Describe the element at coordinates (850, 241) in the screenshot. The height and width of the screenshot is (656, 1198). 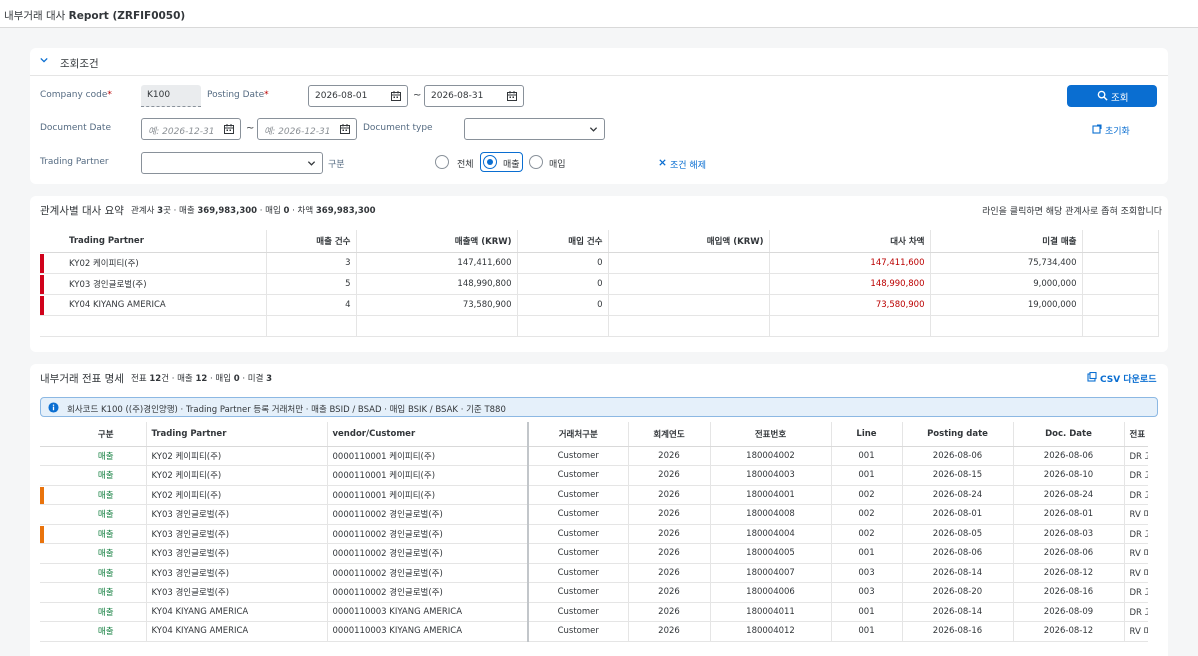
I see `col-diff: 대사 차액` at that location.